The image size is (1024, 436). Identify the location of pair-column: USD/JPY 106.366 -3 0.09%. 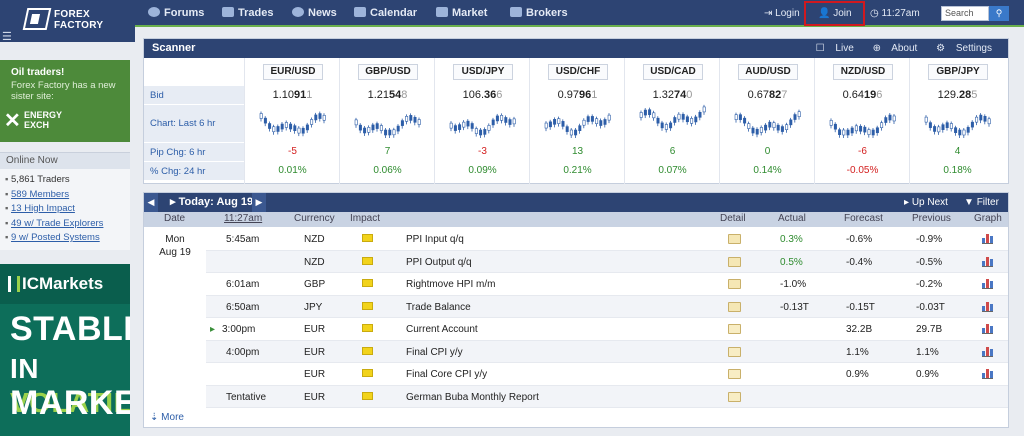
(481, 121).